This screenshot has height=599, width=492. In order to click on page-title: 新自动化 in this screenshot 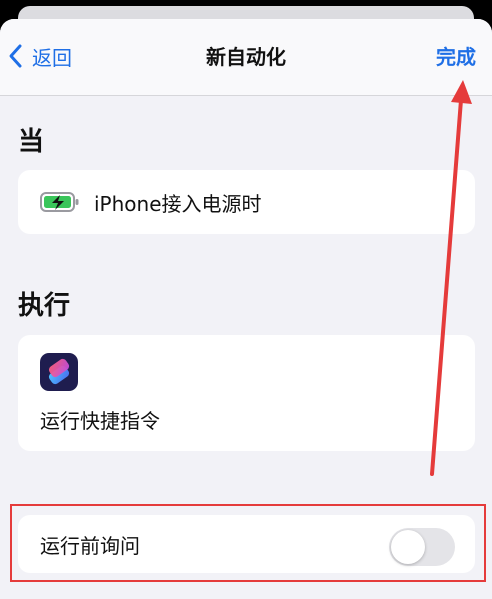, I will do `click(246, 57)`.